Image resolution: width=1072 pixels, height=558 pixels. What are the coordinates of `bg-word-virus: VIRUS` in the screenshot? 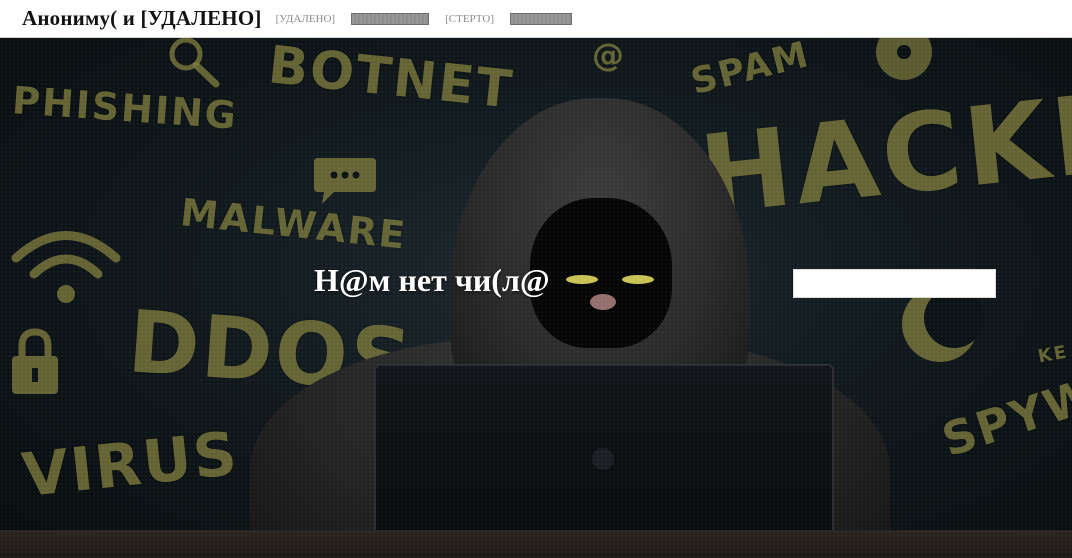 It's located at (130, 465).